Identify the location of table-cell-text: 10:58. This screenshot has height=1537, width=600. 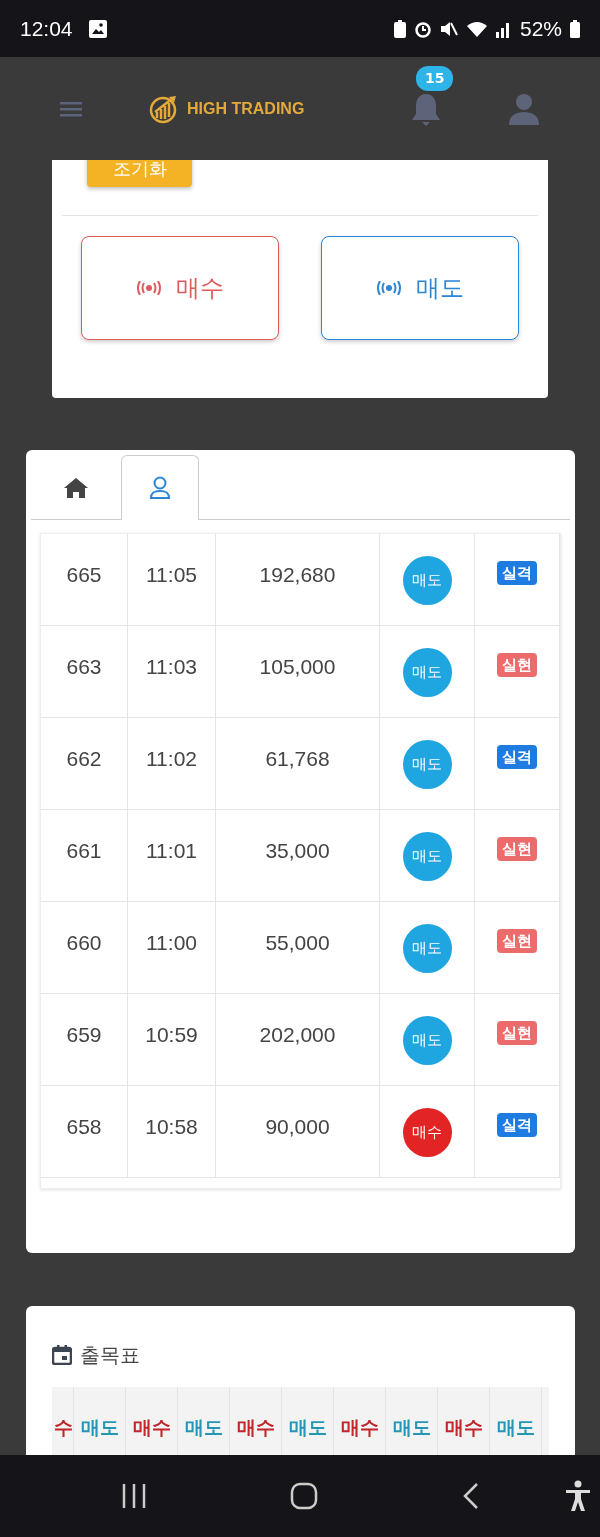
(171, 1127).